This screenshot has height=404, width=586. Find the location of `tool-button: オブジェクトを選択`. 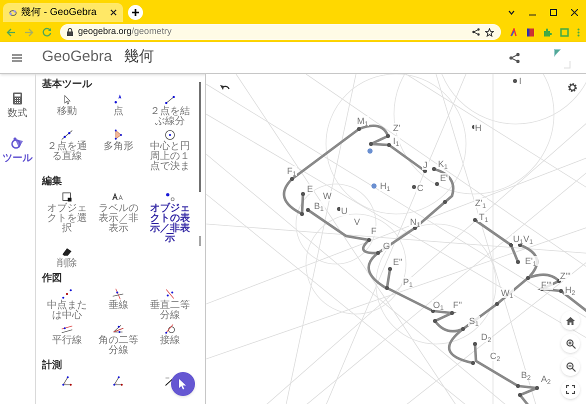

tool-button: オブジェクトを選択 is located at coordinates (67, 217).